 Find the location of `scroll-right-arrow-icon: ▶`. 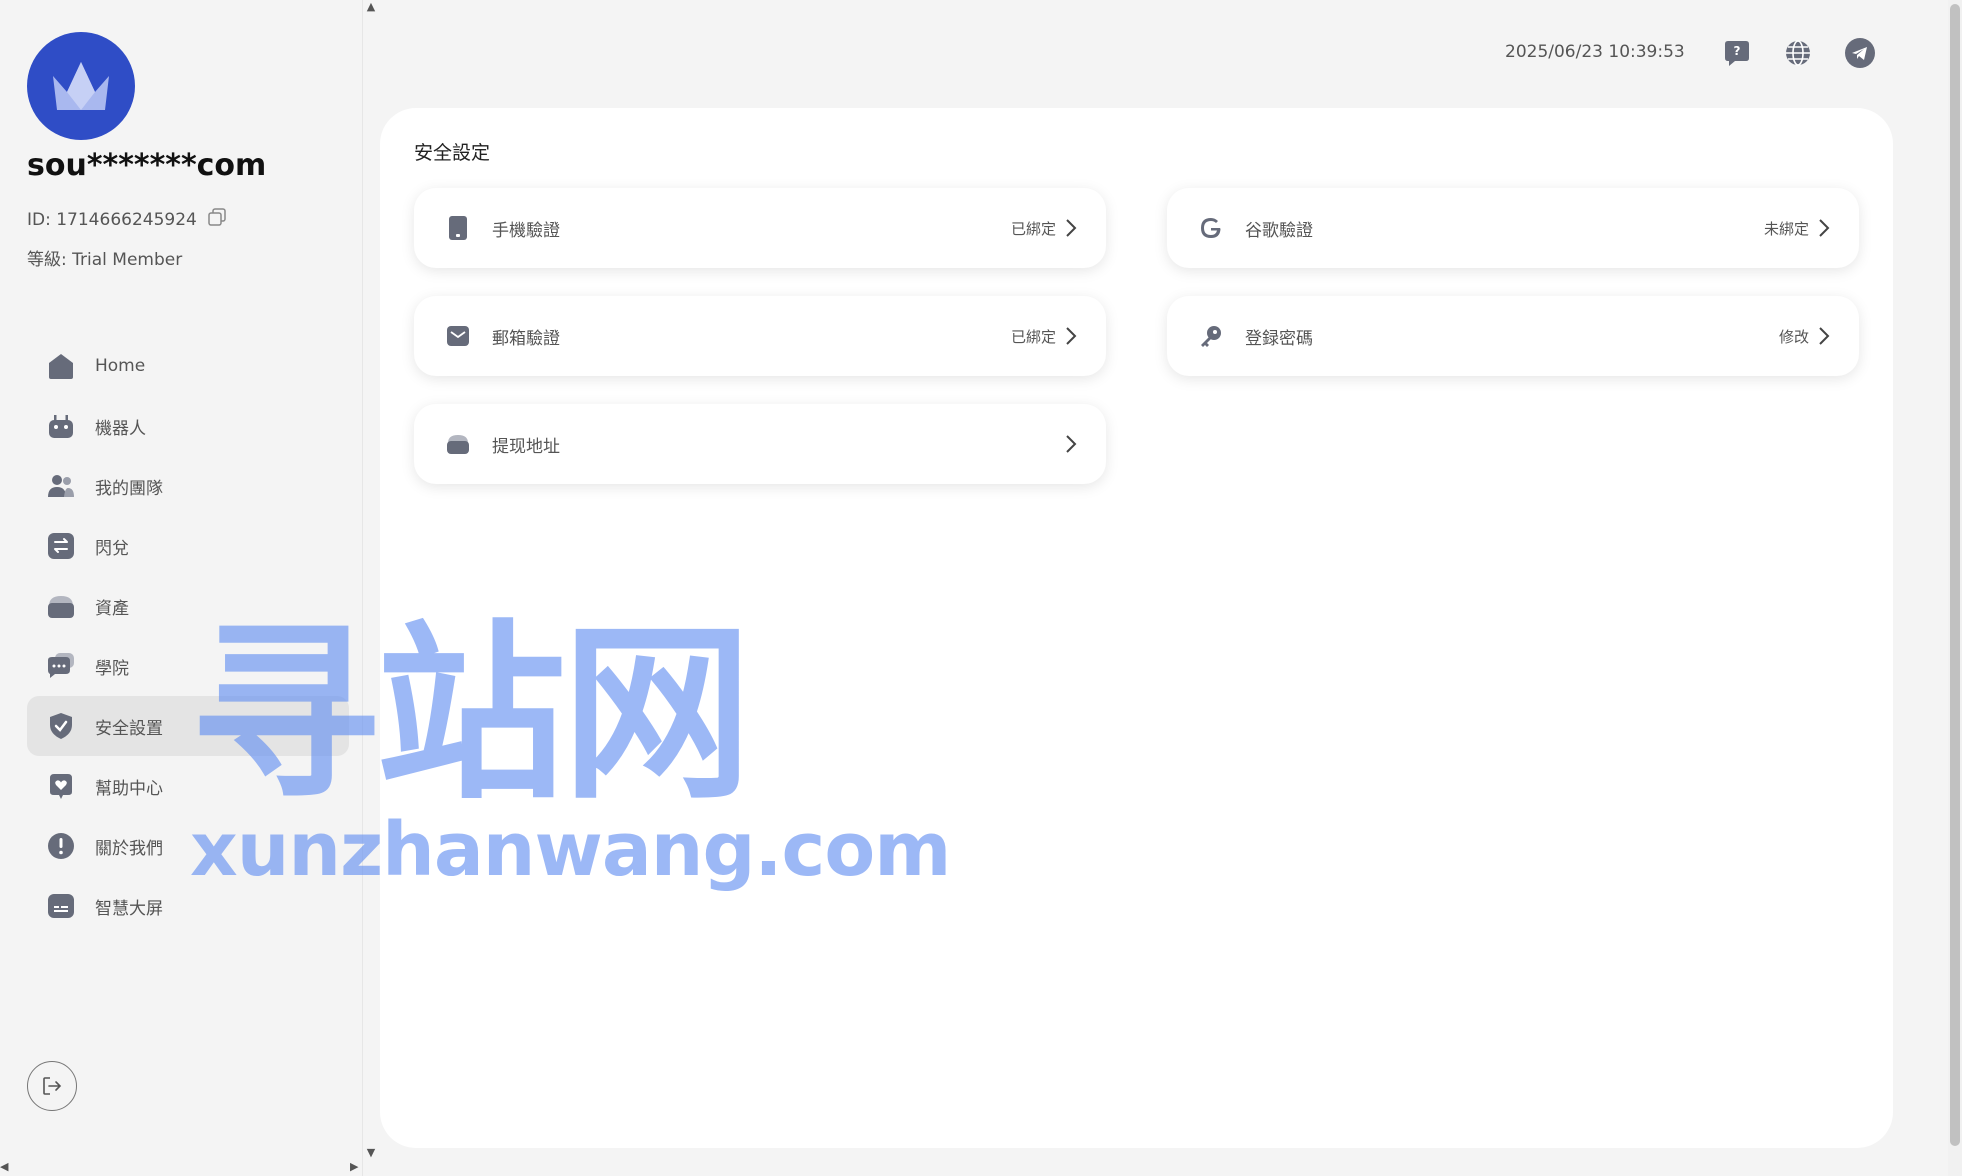

scroll-right-arrow-icon: ▶ is located at coordinates (357, 1168).